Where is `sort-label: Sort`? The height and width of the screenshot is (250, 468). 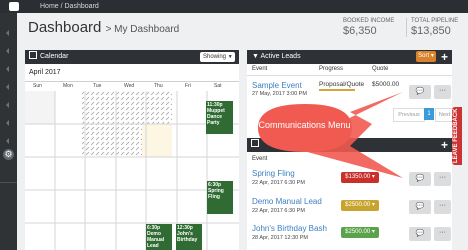
sort-label: Sort is located at coordinates (424, 56).